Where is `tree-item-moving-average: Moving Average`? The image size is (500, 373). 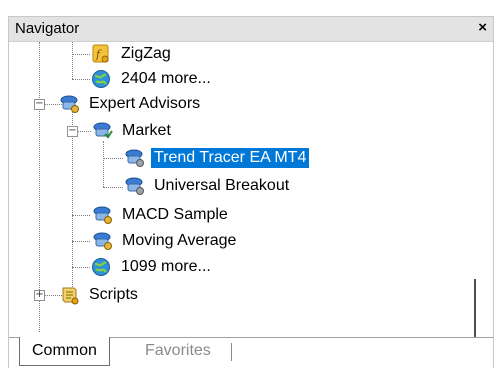
tree-item-moving-average: Moving Average is located at coordinates (165, 241).